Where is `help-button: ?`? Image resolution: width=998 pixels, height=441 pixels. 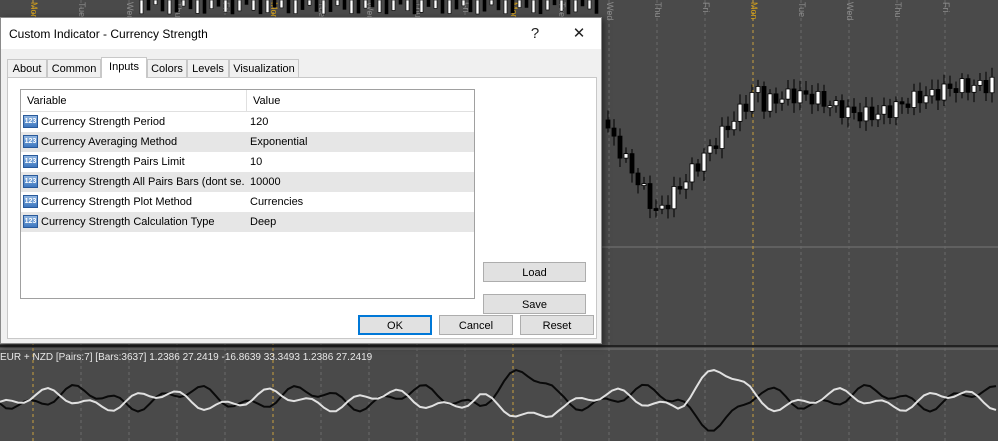
help-button: ? is located at coordinates (535, 34).